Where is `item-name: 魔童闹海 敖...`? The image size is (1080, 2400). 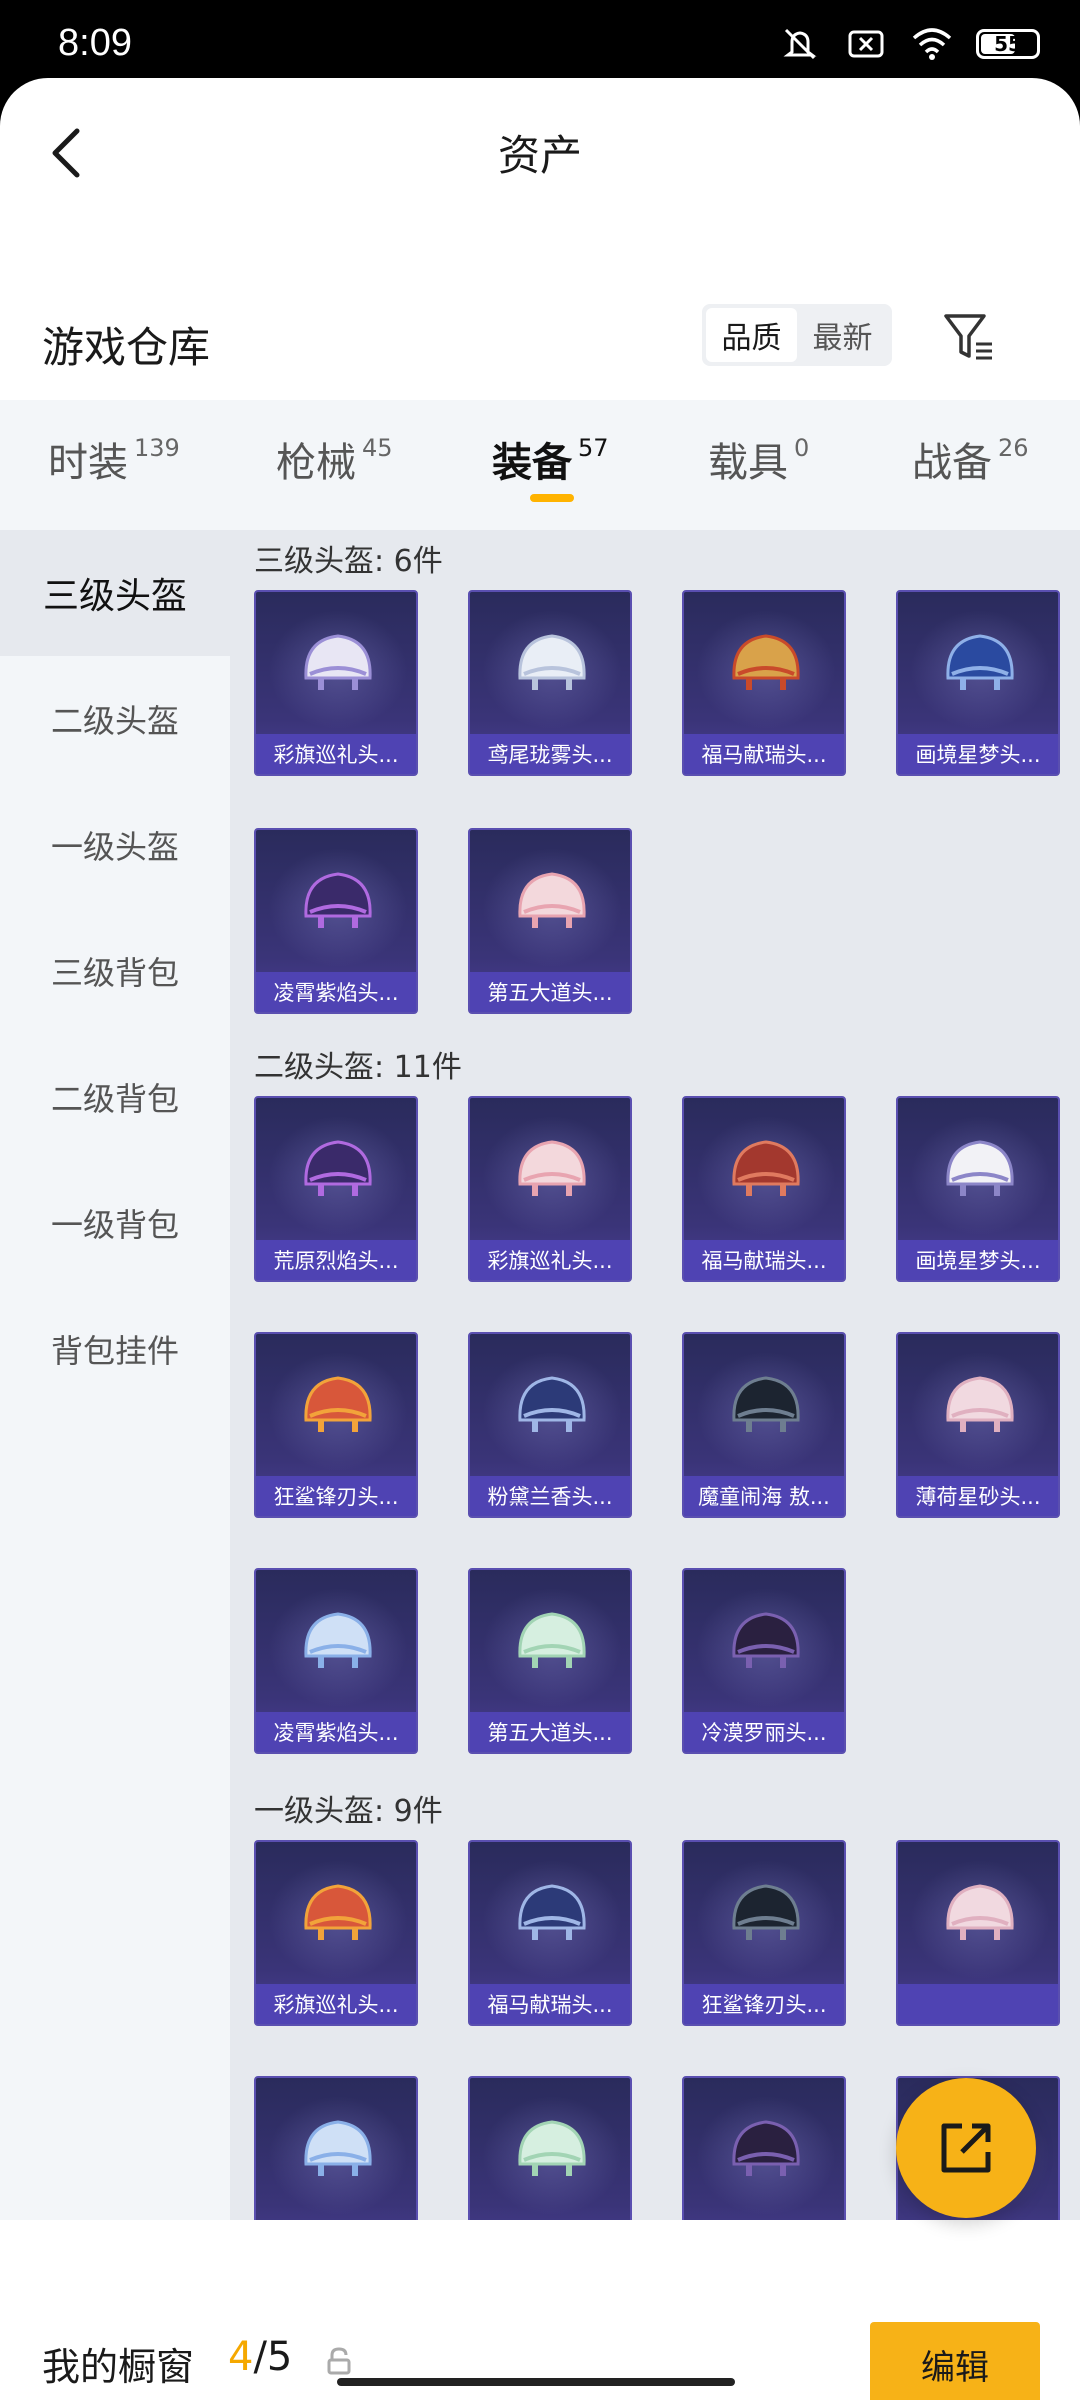
item-name: 魔童闹海 敖... is located at coordinates (764, 1496).